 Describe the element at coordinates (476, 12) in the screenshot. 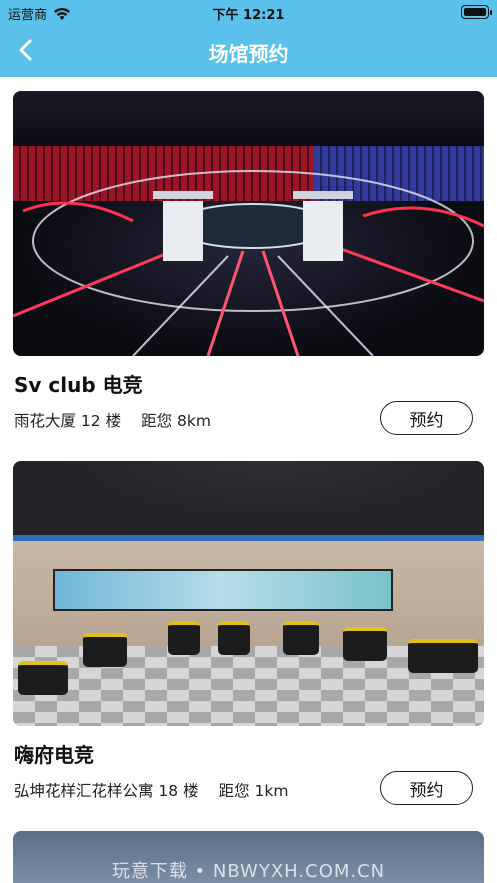

I see `battery-icon` at that location.